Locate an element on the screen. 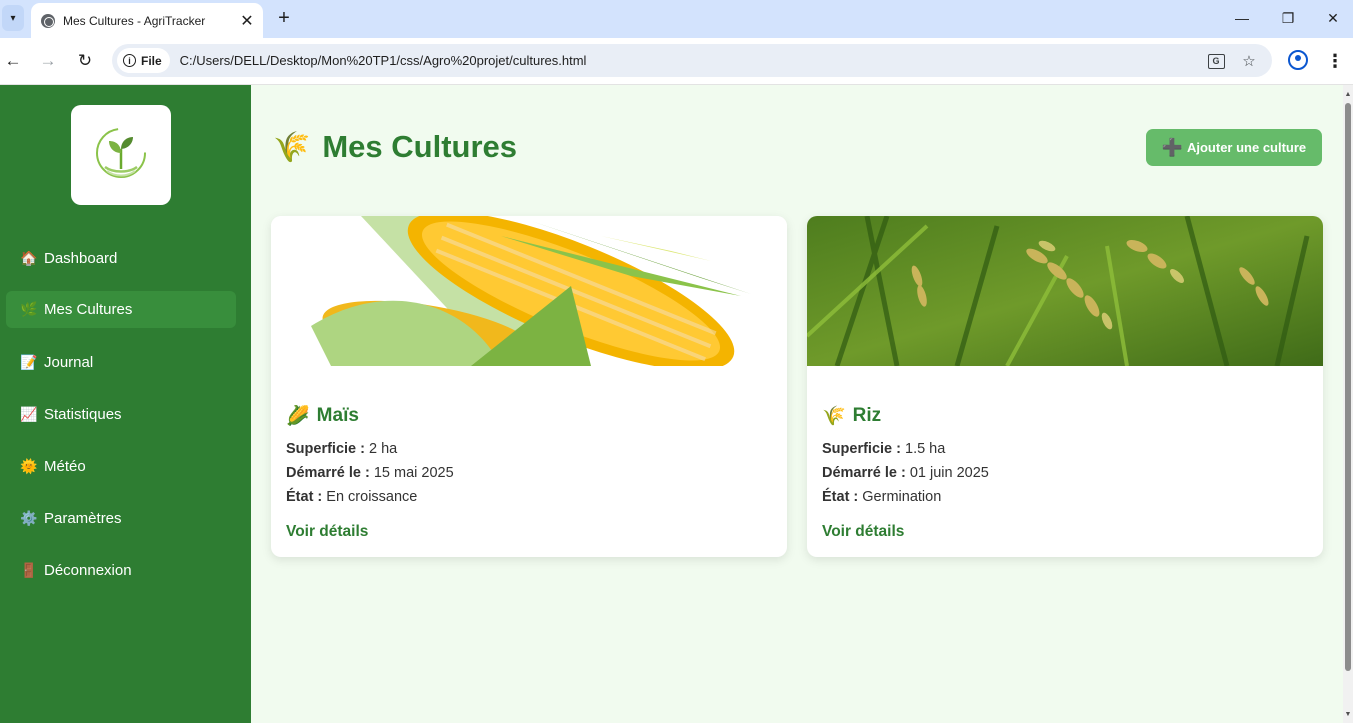  site-info-chip: i File is located at coordinates (143, 60).